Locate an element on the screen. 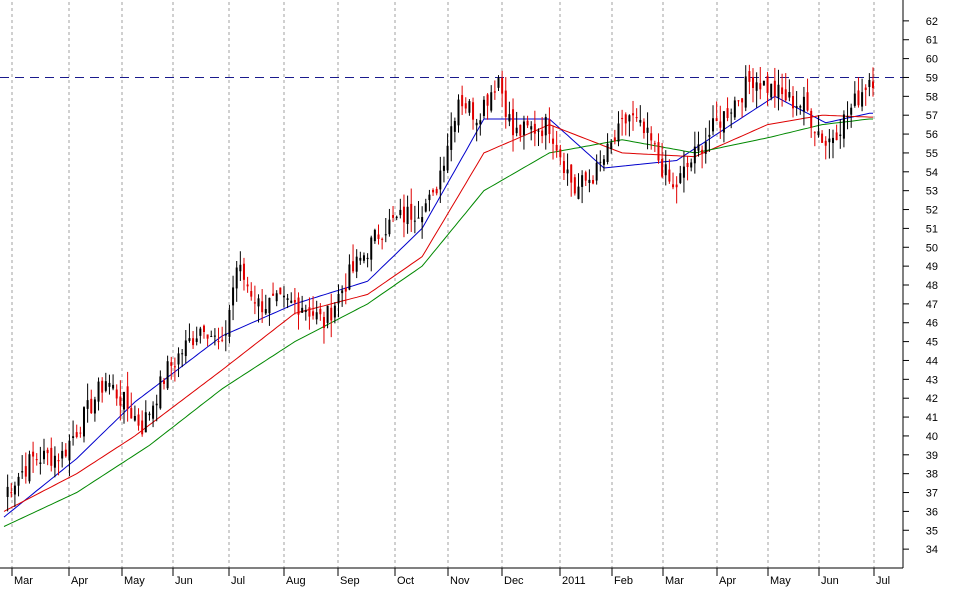 Image resolution: width=959 pixels, height=591 pixels. month-label: Aug is located at coordinates (296, 581).